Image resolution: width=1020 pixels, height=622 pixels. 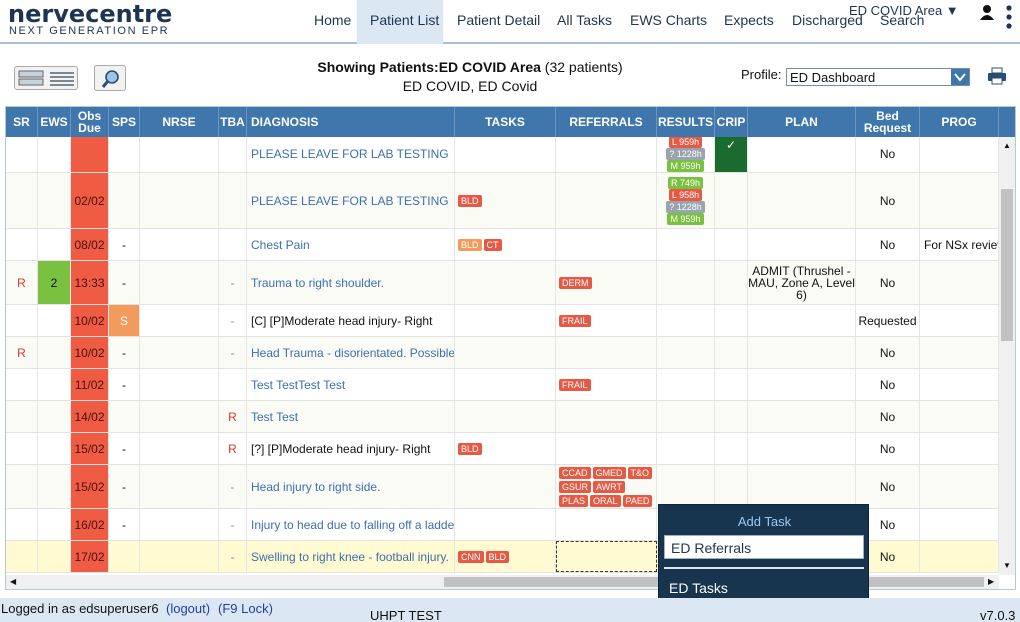 What do you see at coordinates (606, 122) in the screenshot?
I see `col-referrals: REFERRALS` at bounding box center [606, 122].